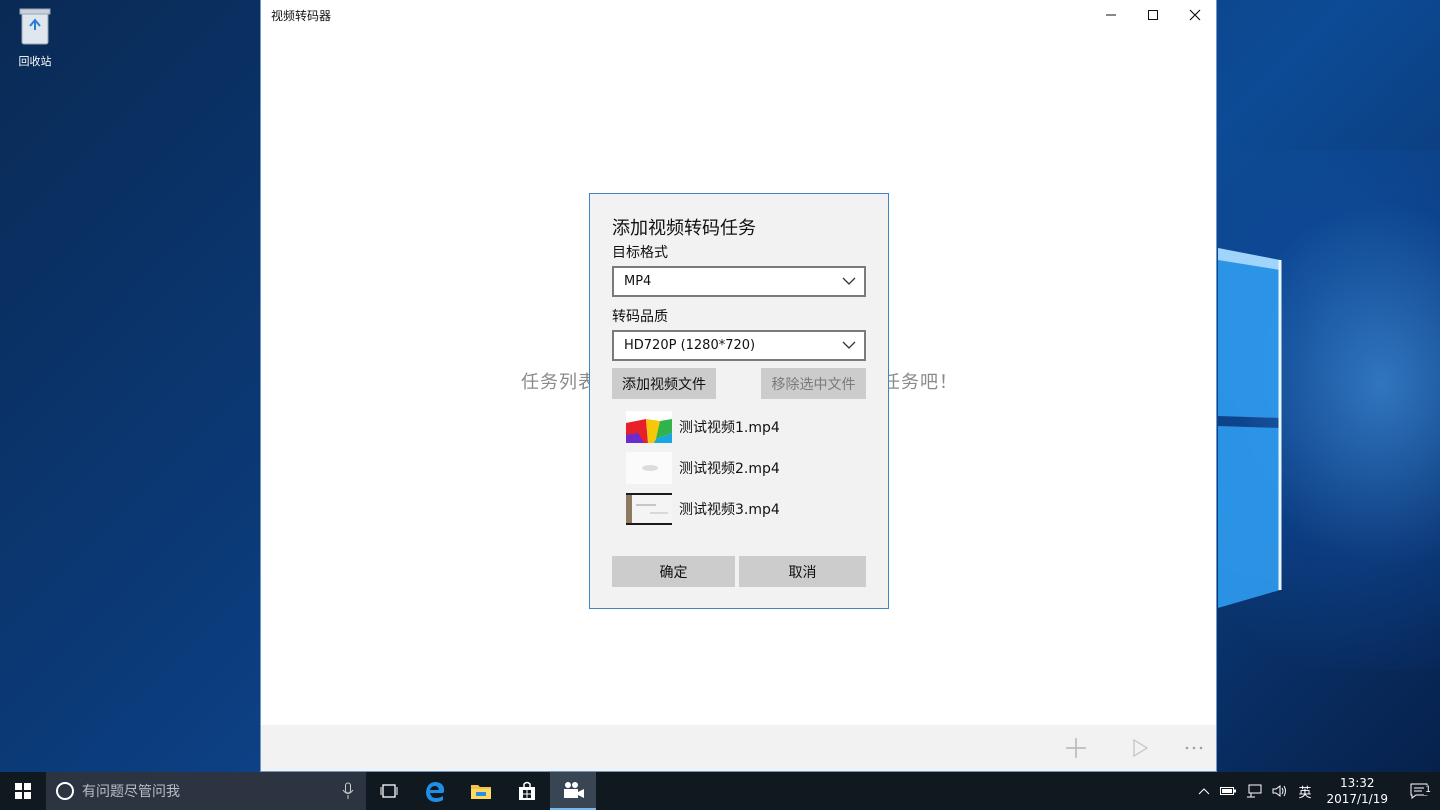 This screenshot has width=1440, height=810. I want to click on format-dropdown: MP4, so click(739, 281).